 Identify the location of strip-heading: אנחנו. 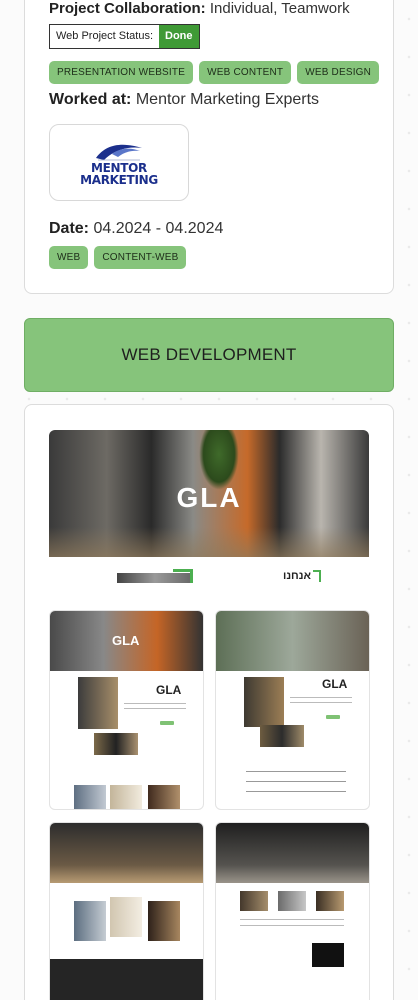
(297, 576).